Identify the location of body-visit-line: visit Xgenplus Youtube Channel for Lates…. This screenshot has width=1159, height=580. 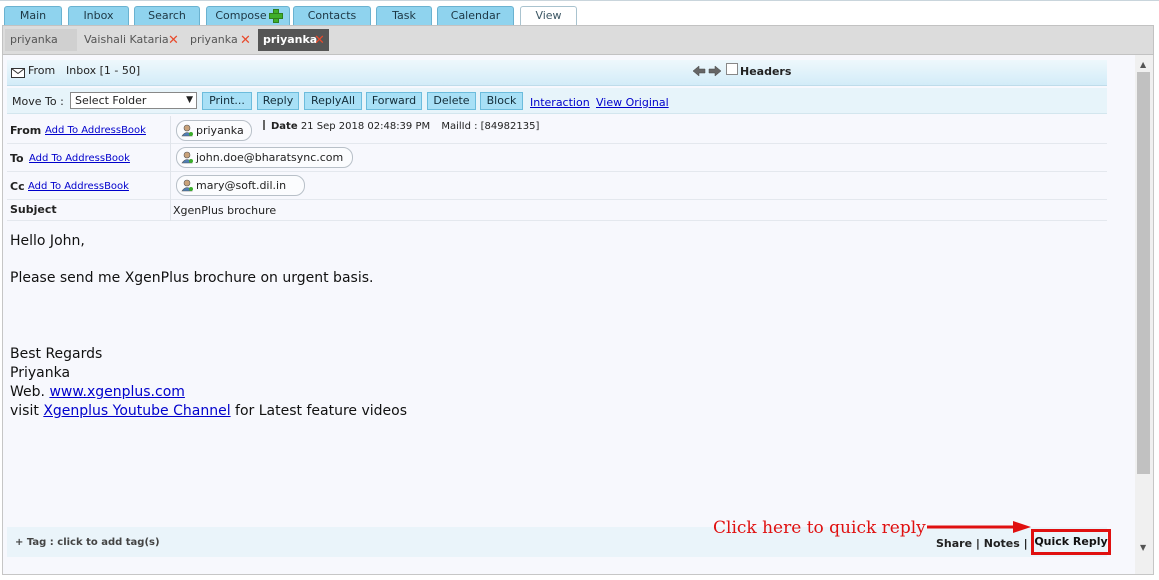
(208, 411).